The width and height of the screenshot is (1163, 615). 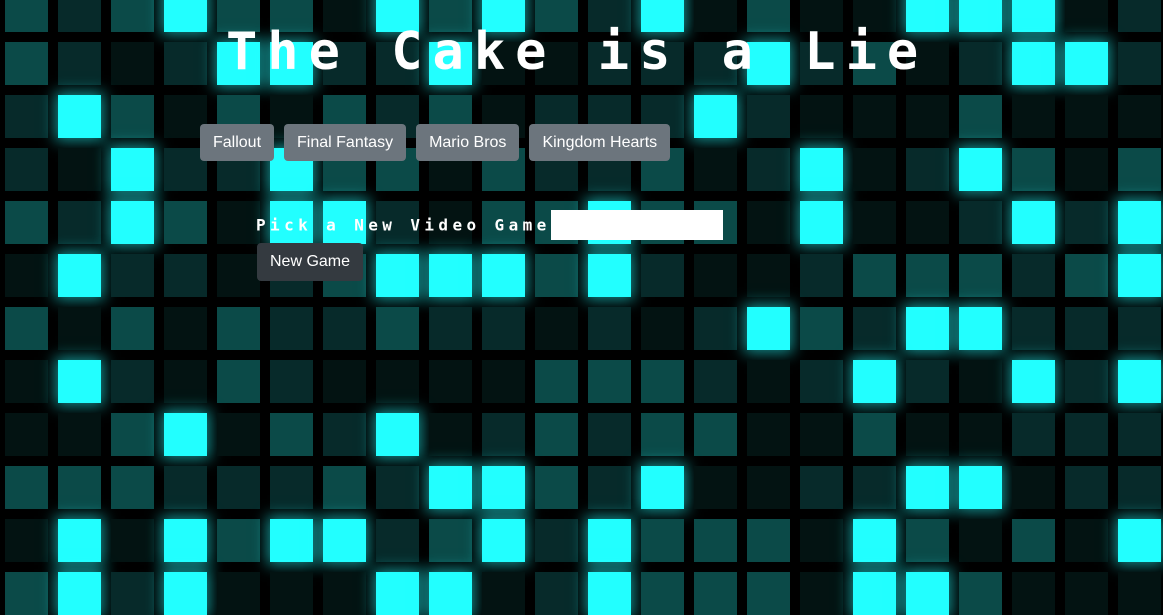 What do you see at coordinates (468, 142) in the screenshot?
I see `game-button-mario-bros: Mario Bros` at bounding box center [468, 142].